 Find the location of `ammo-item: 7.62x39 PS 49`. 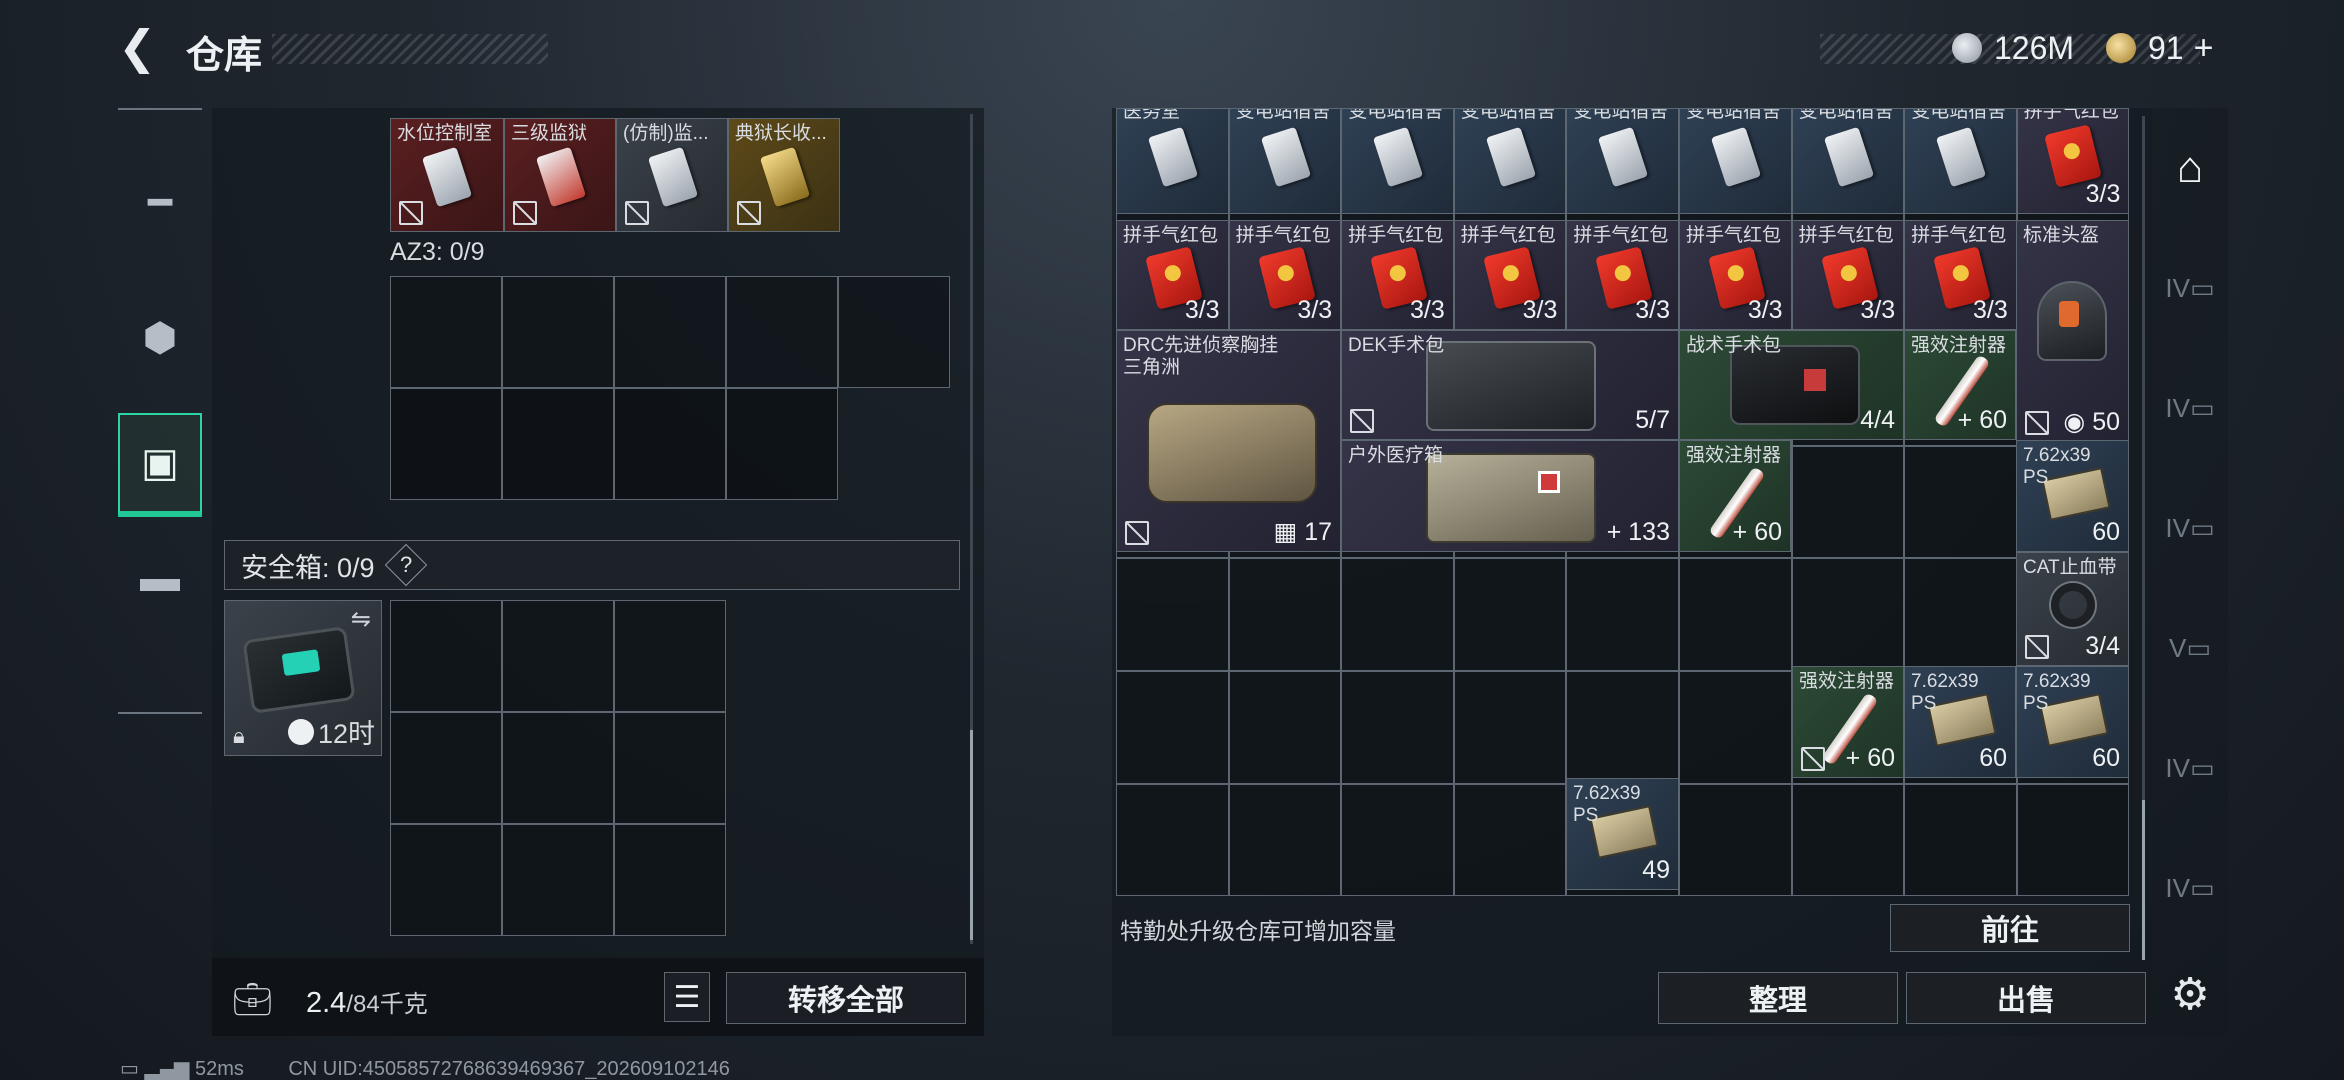

ammo-item: 7.62x39 PS 49 is located at coordinates (1622, 834).